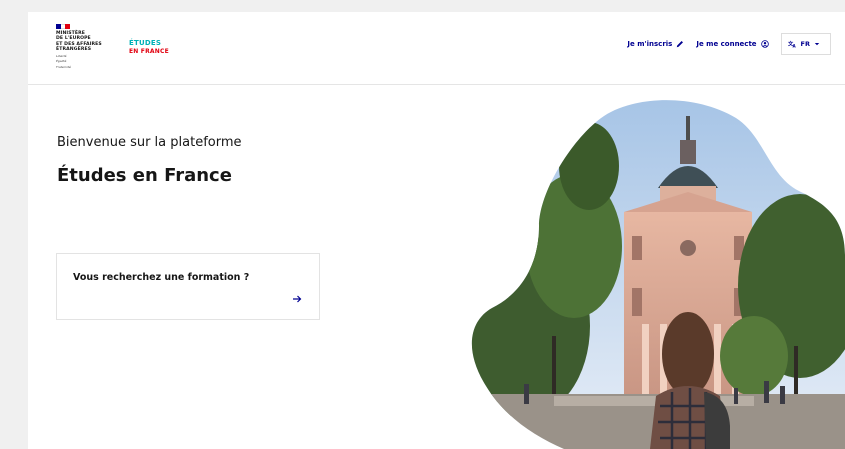 The image size is (845, 449). What do you see at coordinates (188, 286) in the screenshot?
I see `search-formation-card: Vous recherchez une formation ?` at bounding box center [188, 286].